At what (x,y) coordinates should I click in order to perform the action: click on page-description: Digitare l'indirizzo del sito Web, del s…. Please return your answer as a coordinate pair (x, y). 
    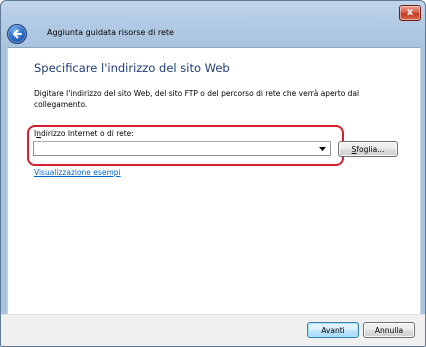
    Looking at the image, I should click on (197, 99).